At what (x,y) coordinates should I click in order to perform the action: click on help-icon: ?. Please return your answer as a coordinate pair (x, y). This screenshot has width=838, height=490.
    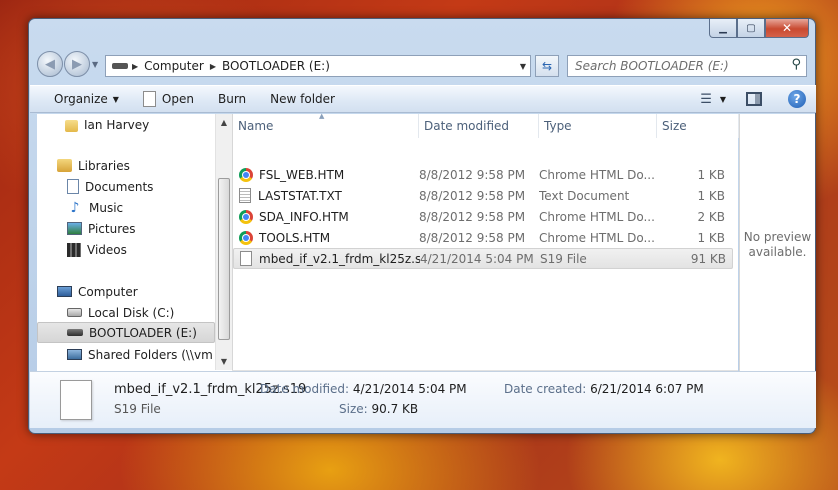
    Looking at the image, I should click on (797, 99).